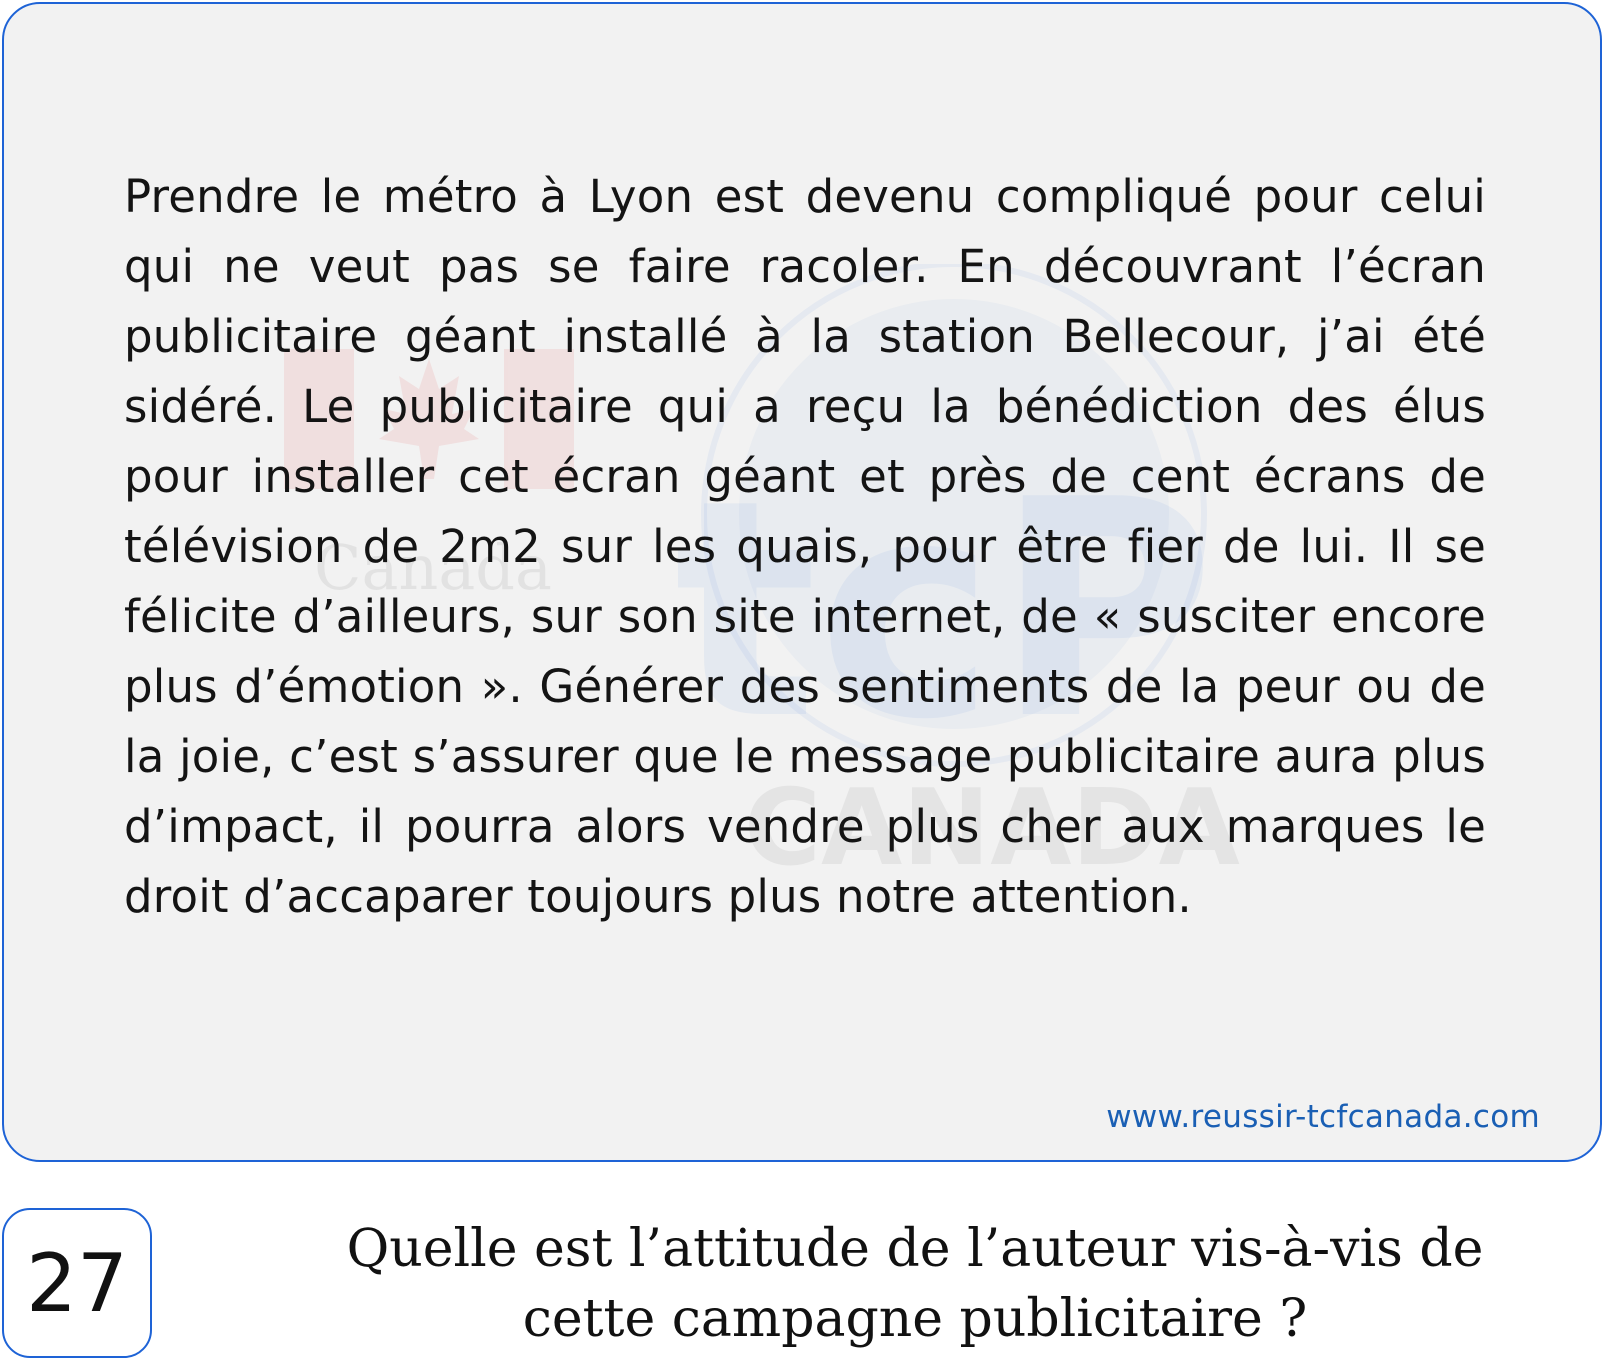  What do you see at coordinates (1323, 1117) in the screenshot?
I see `website-url: www.reussir-tcfcanada.com` at bounding box center [1323, 1117].